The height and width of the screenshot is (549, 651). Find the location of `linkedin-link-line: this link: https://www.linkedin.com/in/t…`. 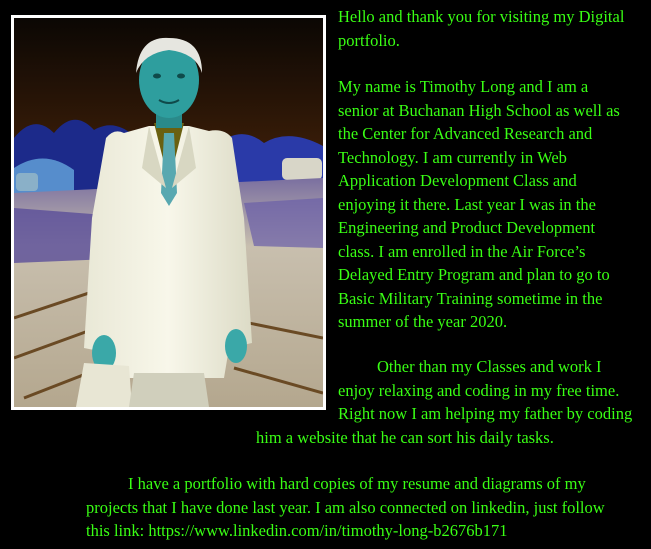

linkedin-link-line: this link: https://www.linkedin.com/in/t… is located at coordinates (345, 531).